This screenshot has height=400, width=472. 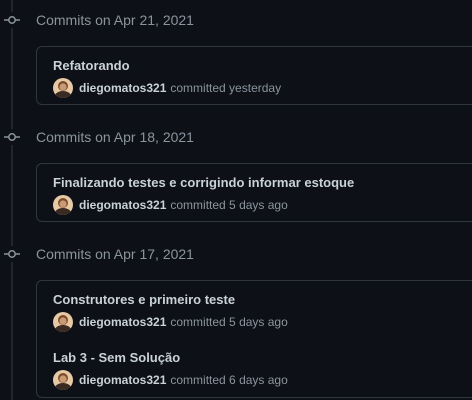 What do you see at coordinates (115, 20) in the screenshot?
I see `commit-group-title: Commits on Apr 21, 2021` at bounding box center [115, 20].